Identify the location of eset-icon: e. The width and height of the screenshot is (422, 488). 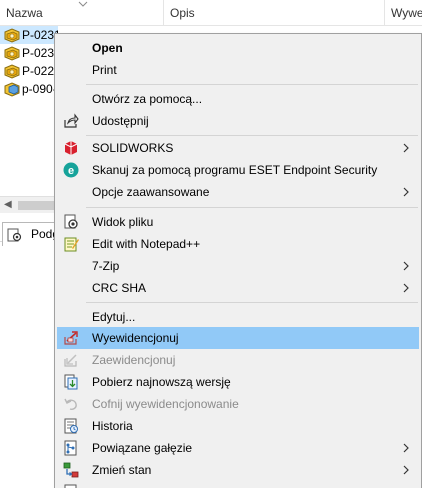
(71, 170).